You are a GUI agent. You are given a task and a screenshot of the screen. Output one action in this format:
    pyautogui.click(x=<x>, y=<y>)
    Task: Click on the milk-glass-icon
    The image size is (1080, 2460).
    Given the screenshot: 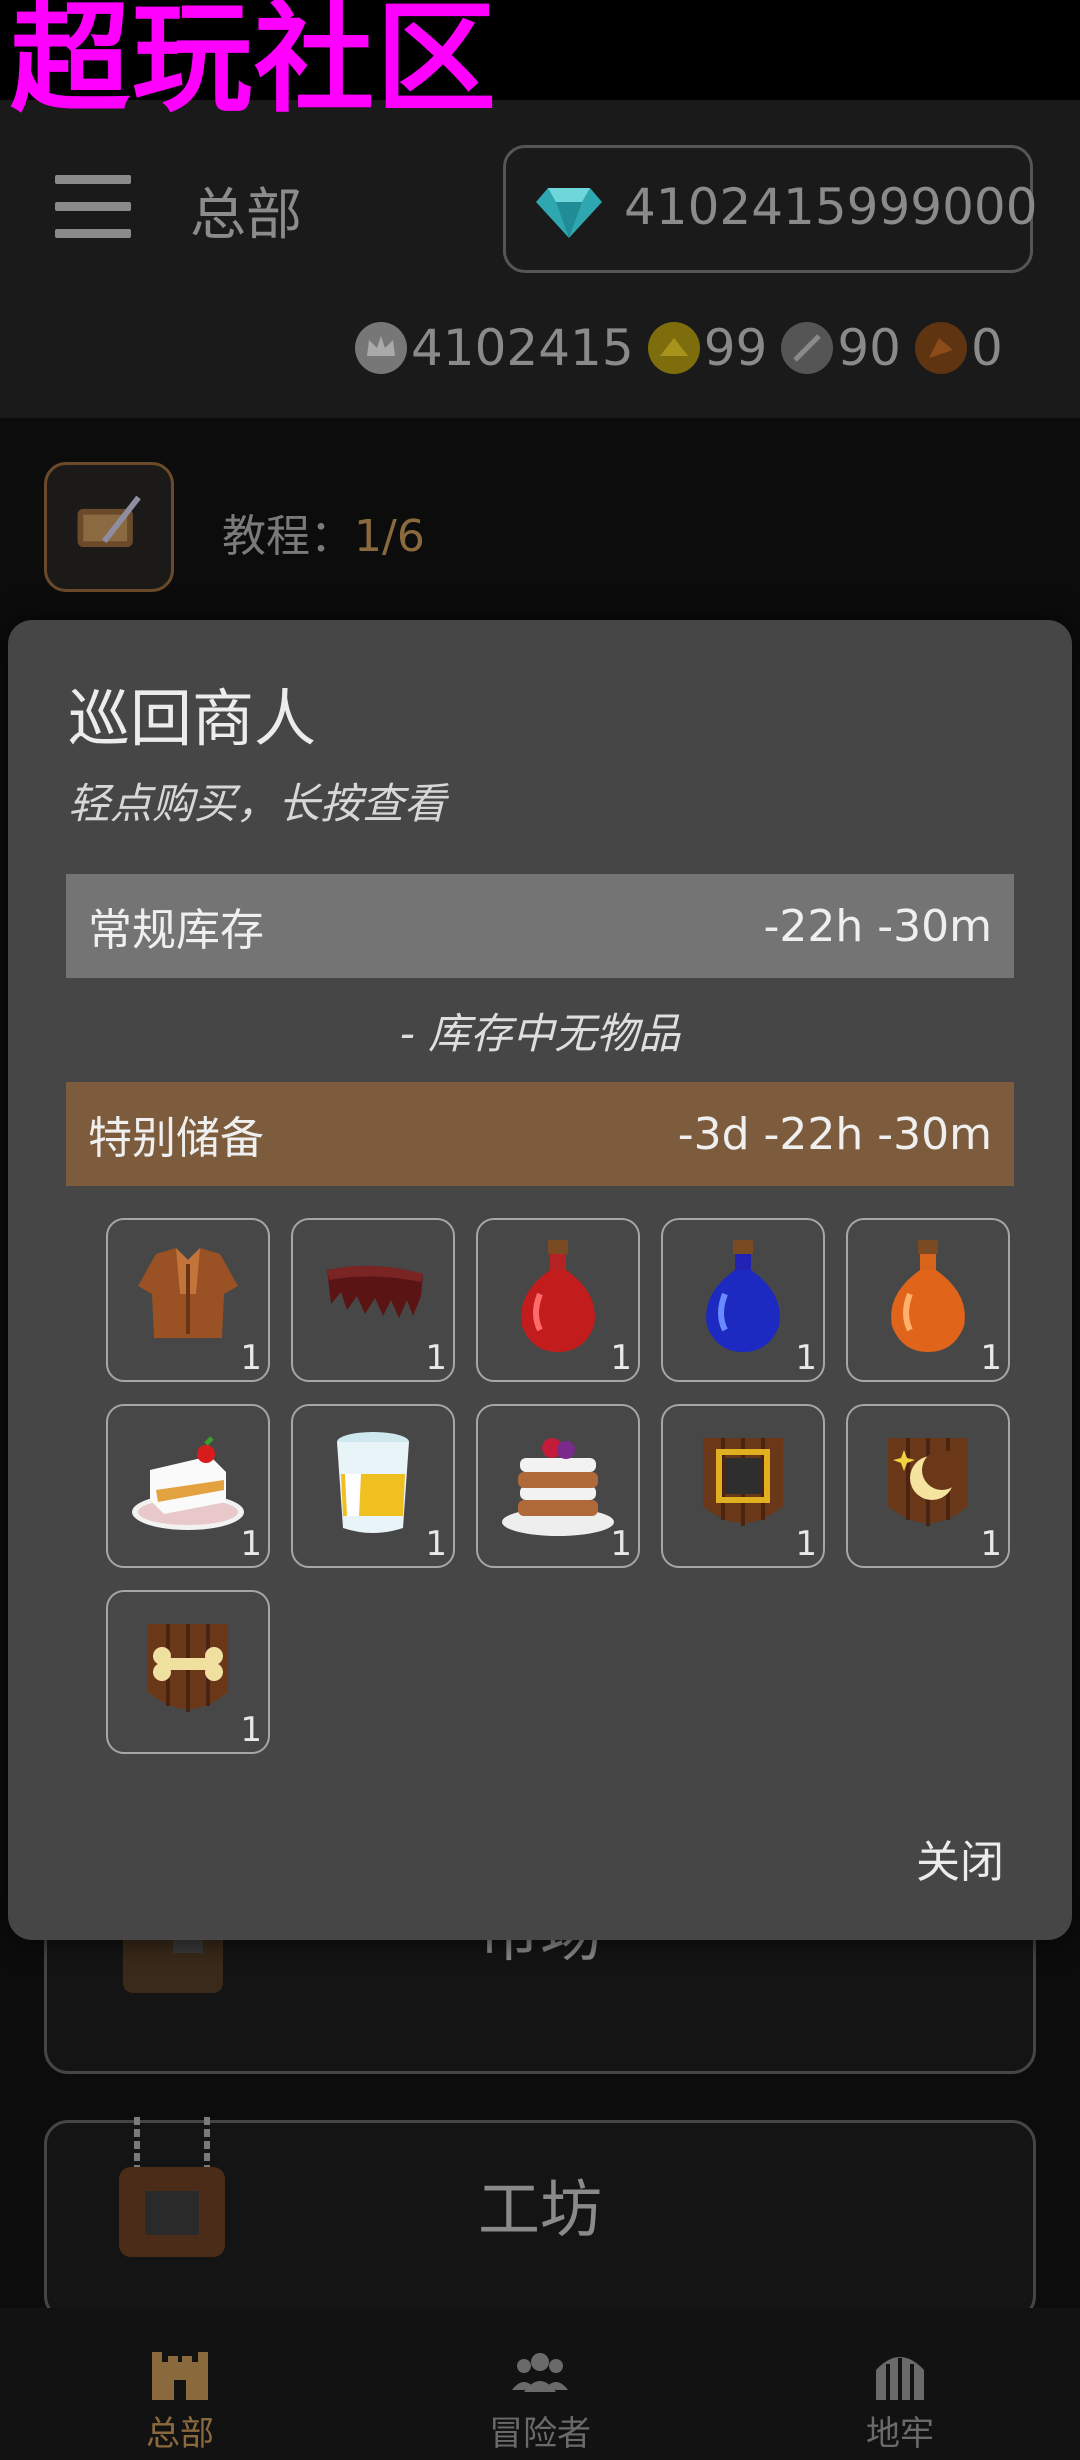 What is the action you would take?
    pyautogui.click(x=373, y=1482)
    